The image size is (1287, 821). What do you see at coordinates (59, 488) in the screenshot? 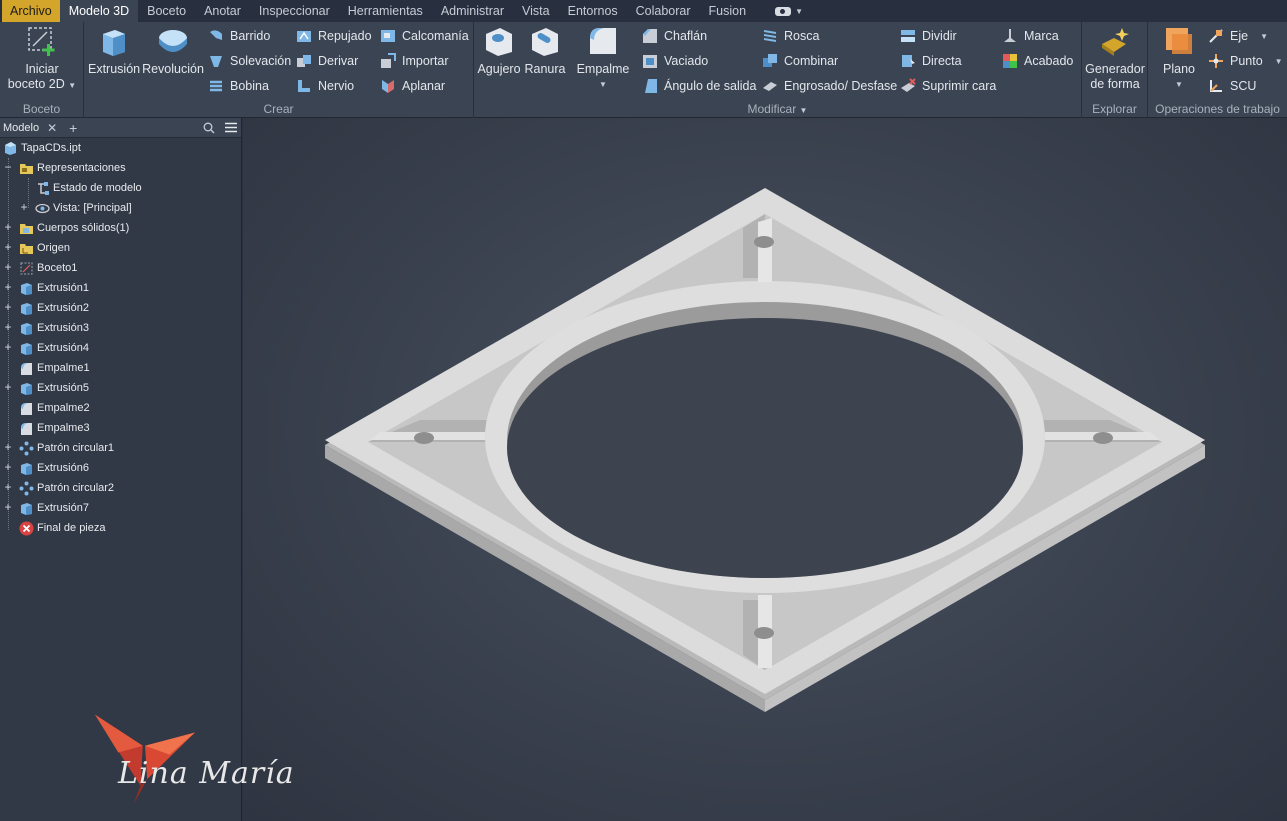
I see `tree-item-patron-circular2: + Patrón circular2` at bounding box center [59, 488].